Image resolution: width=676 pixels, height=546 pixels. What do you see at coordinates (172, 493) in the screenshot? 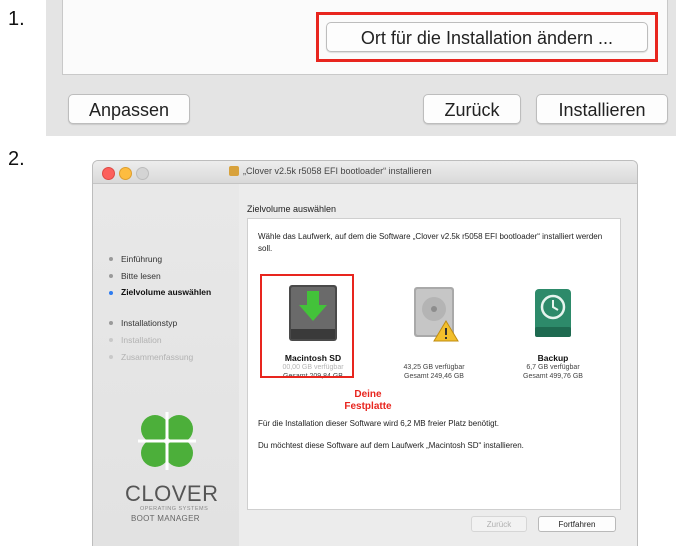
I see `clover-logo-text: CLOVER` at bounding box center [172, 493].